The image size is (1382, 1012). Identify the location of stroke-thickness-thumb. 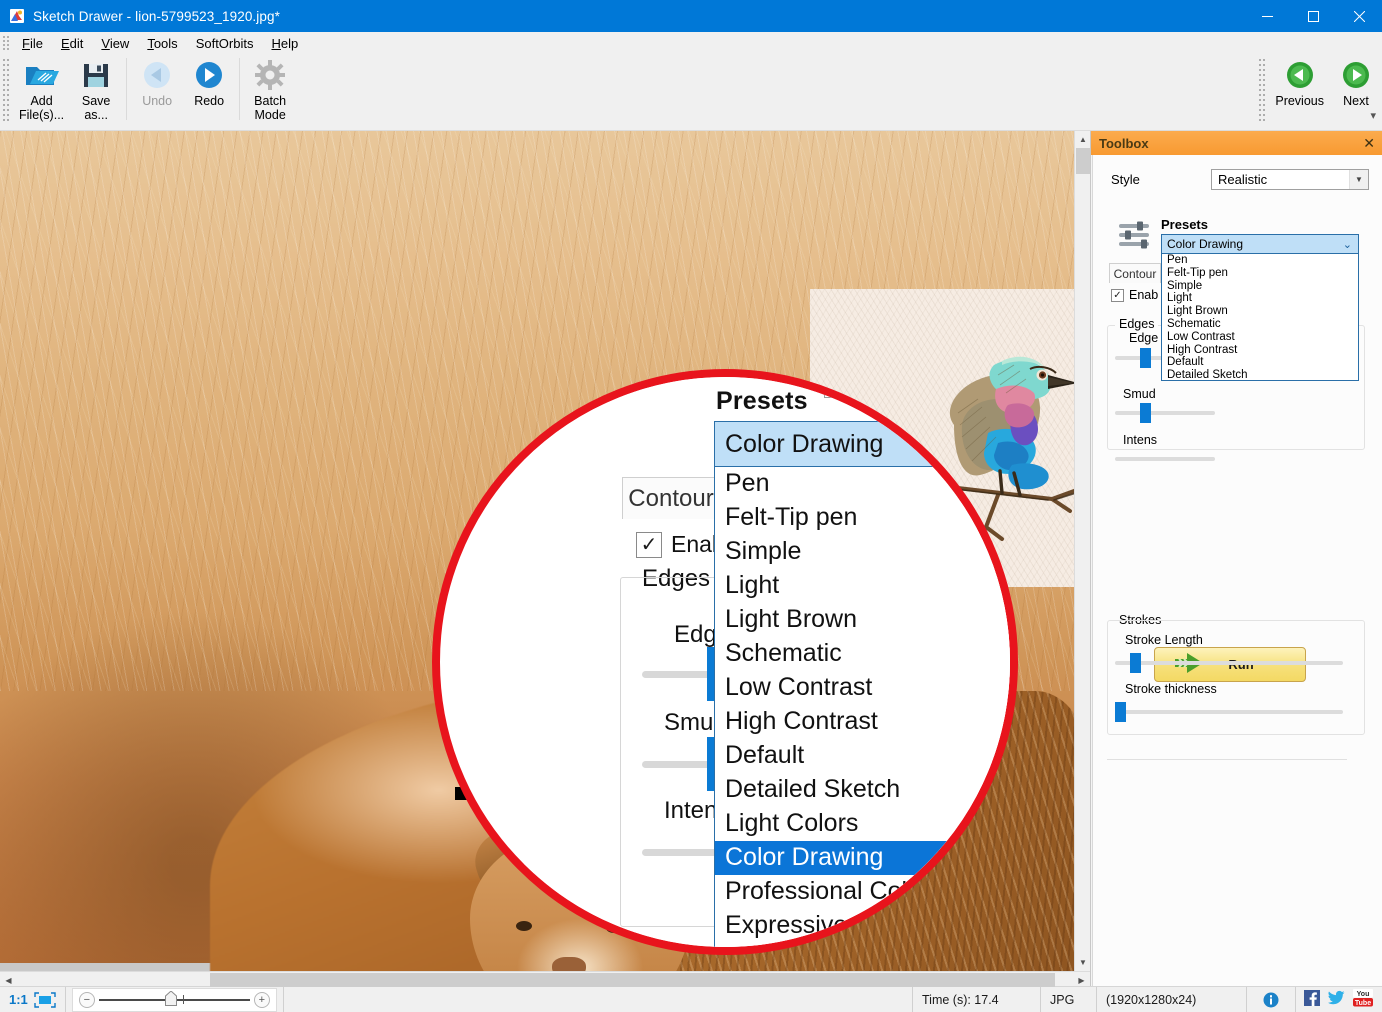
(1120, 712).